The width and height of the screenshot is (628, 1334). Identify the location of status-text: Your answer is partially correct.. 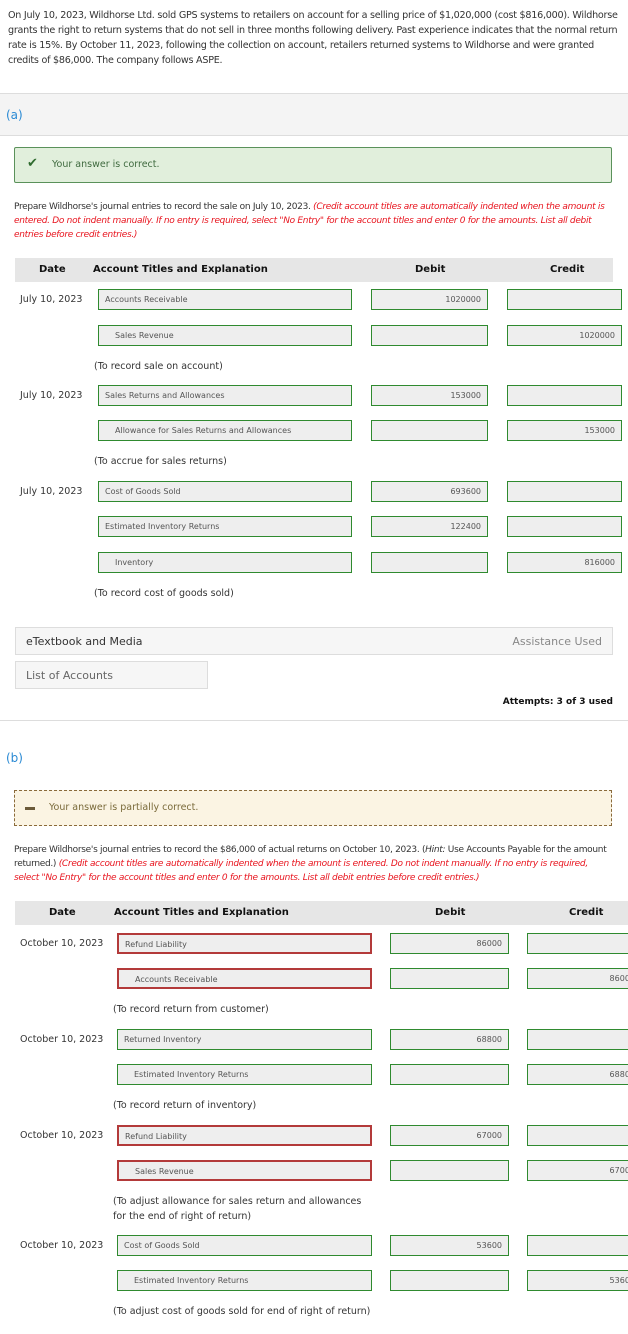
(124, 807).